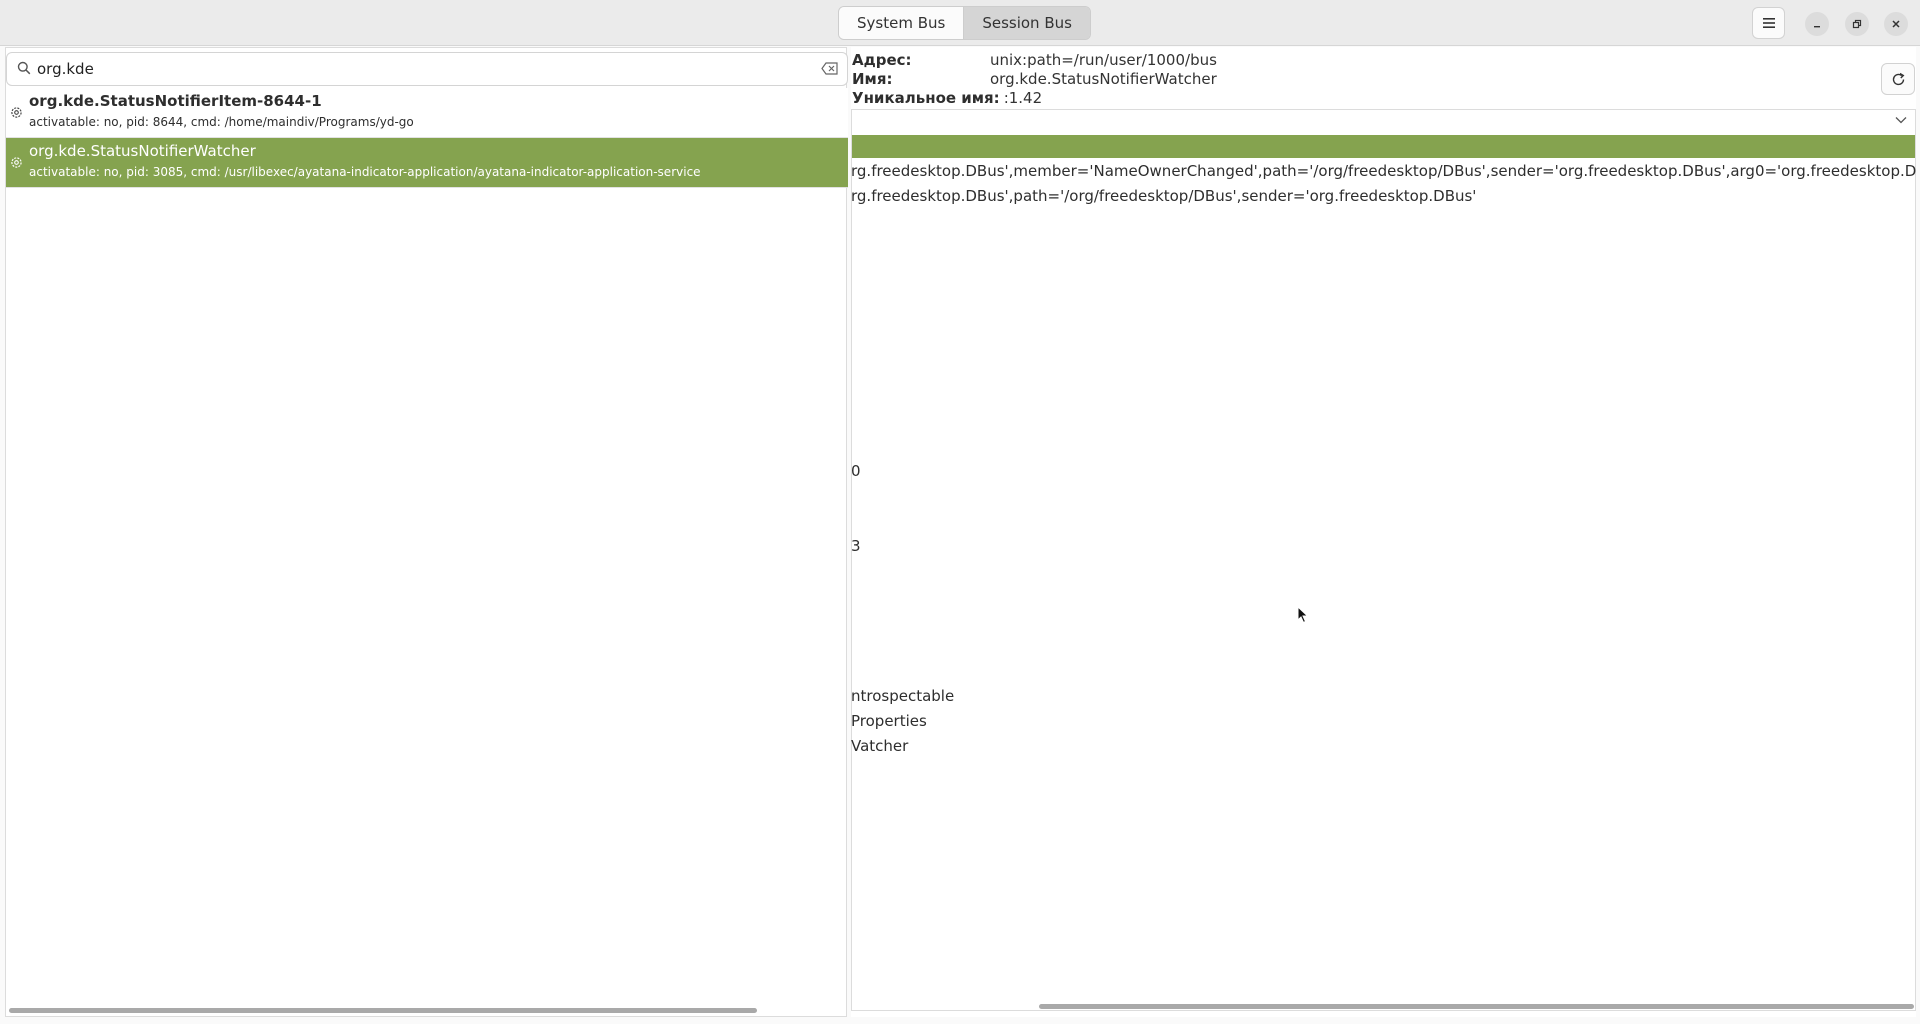  What do you see at coordinates (1817, 27) in the screenshot?
I see `minimize-icon` at bounding box center [1817, 27].